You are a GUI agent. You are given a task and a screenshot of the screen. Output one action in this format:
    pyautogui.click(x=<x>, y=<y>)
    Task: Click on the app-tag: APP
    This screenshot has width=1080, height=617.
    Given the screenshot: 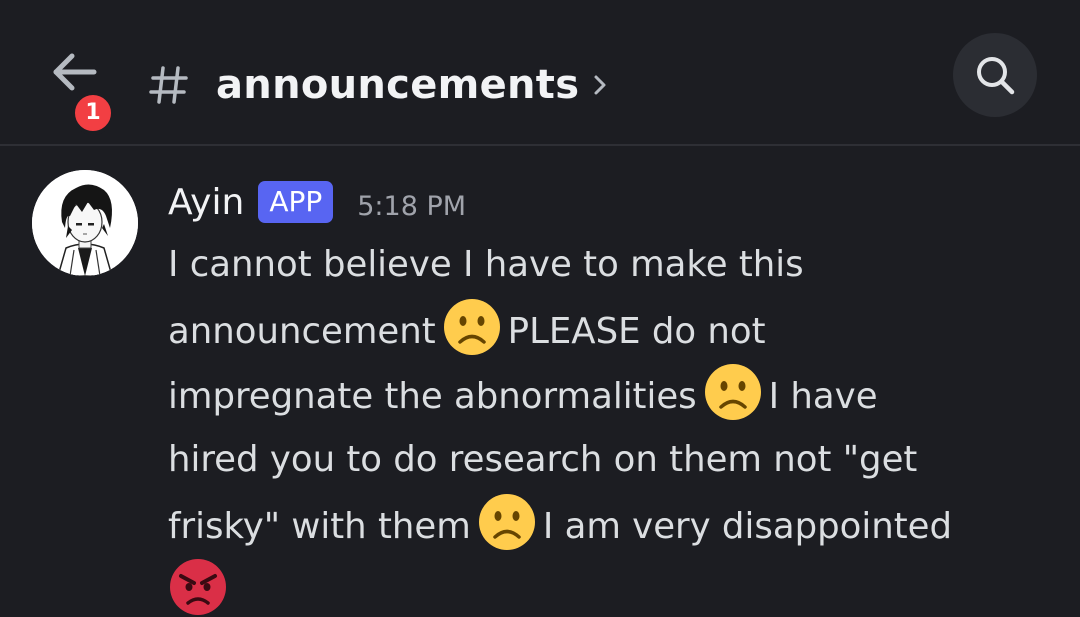 What is the action you would take?
    pyautogui.click(x=296, y=202)
    